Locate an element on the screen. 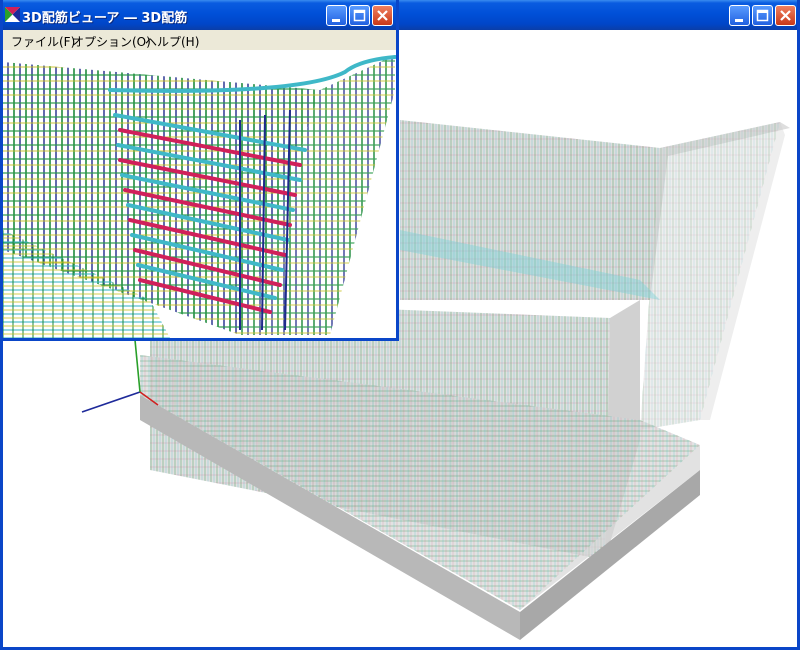 This screenshot has width=800, height=650. inset-close-button is located at coordinates (382, 15).